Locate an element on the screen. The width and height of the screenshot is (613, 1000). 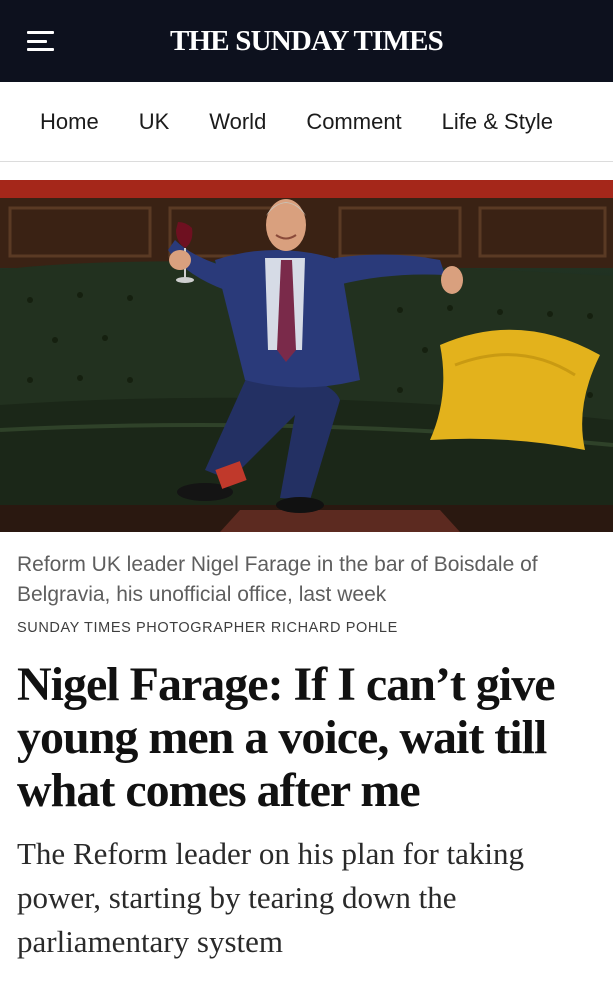
photo-credit: SUNDAY TIMES PHOTOGRAPHER RICHARD POHLE is located at coordinates (207, 628).